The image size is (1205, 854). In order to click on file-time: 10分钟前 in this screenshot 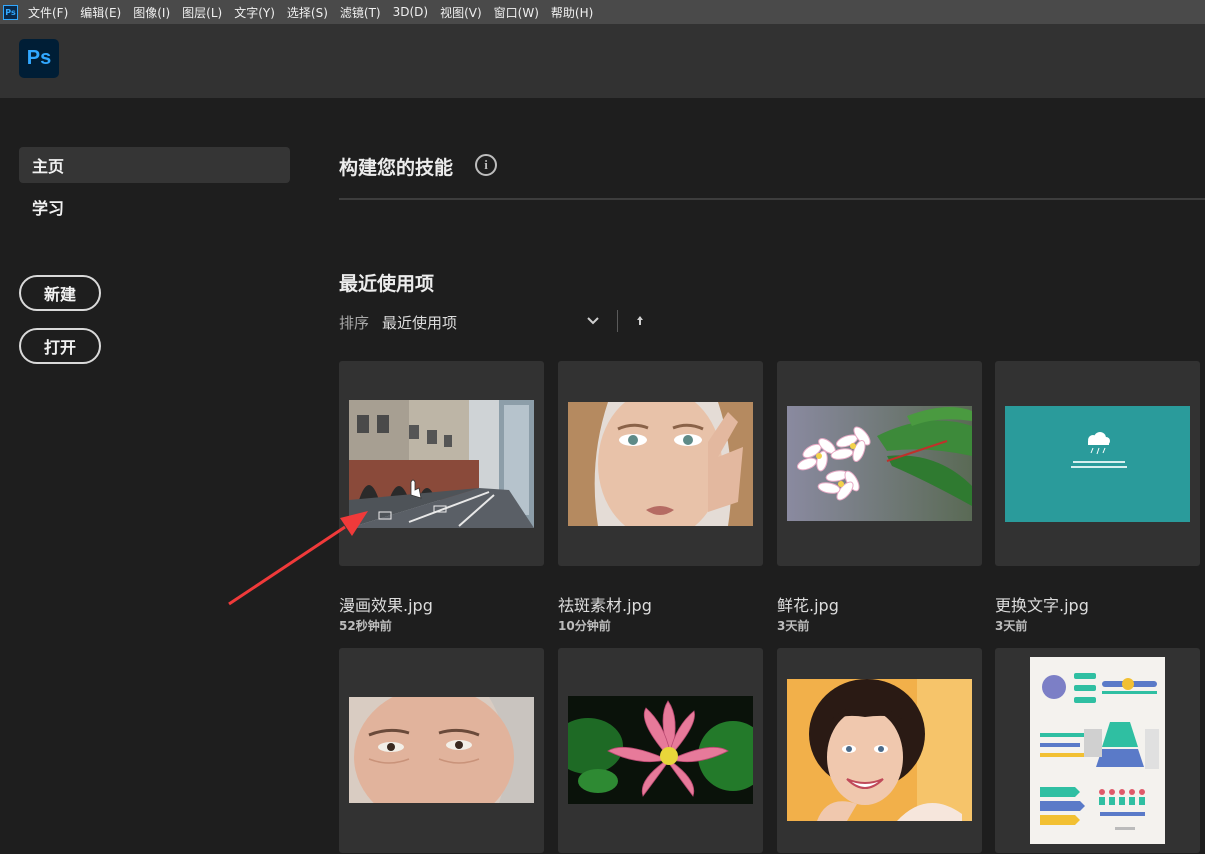, I will do `click(584, 626)`.